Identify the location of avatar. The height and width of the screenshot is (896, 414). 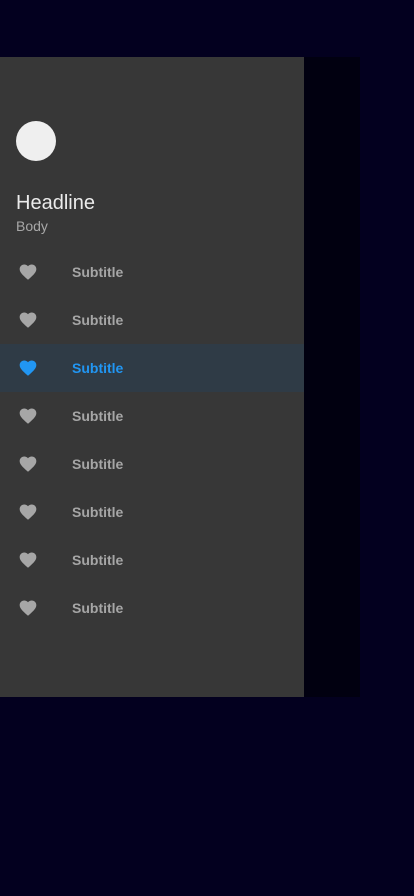
(36, 141).